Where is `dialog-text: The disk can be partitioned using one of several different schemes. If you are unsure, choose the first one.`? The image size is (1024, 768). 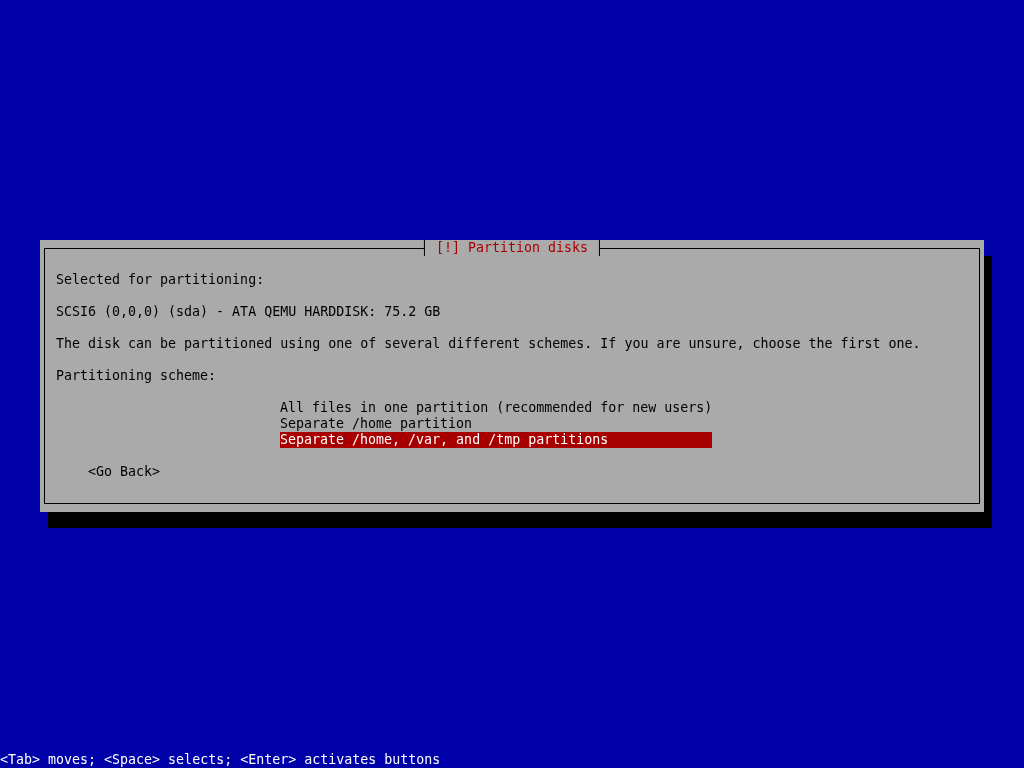 dialog-text: The disk can be partitioned using one of several different schemes. If you are unsure, choose the first one. is located at coordinates (489, 344).